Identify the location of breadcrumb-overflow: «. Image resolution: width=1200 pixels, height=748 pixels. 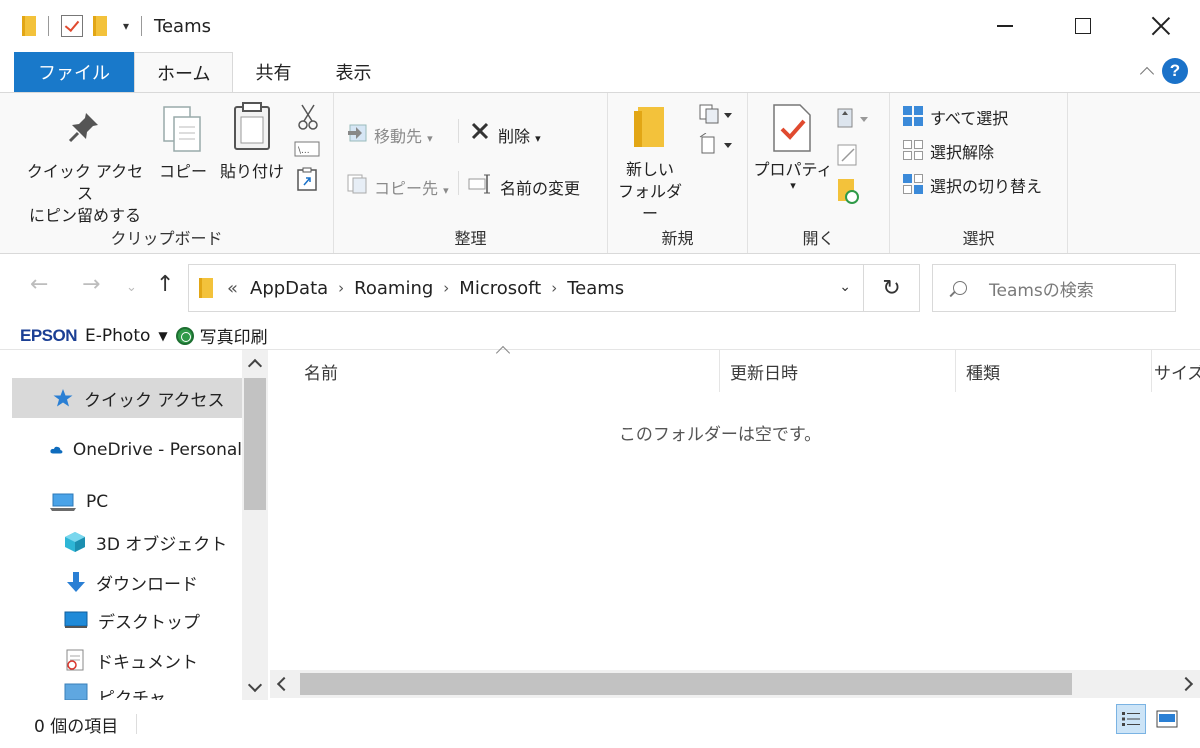
(232, 288).